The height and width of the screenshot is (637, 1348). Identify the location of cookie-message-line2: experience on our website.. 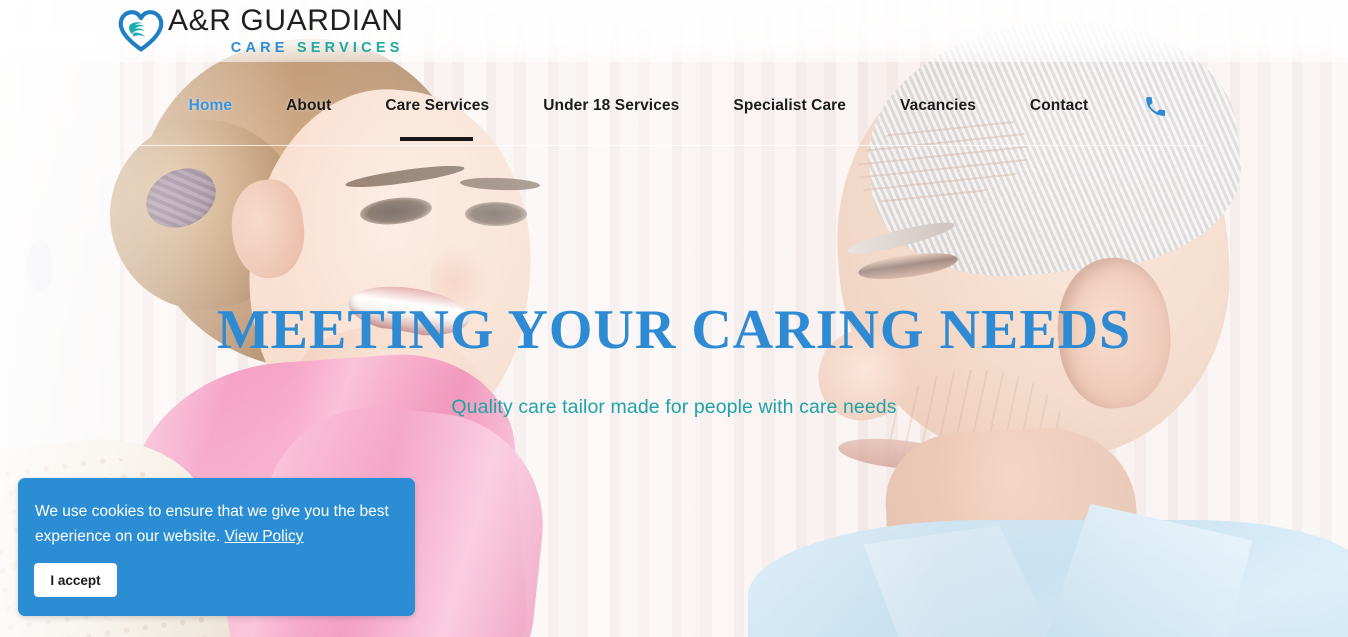
(128, 537).